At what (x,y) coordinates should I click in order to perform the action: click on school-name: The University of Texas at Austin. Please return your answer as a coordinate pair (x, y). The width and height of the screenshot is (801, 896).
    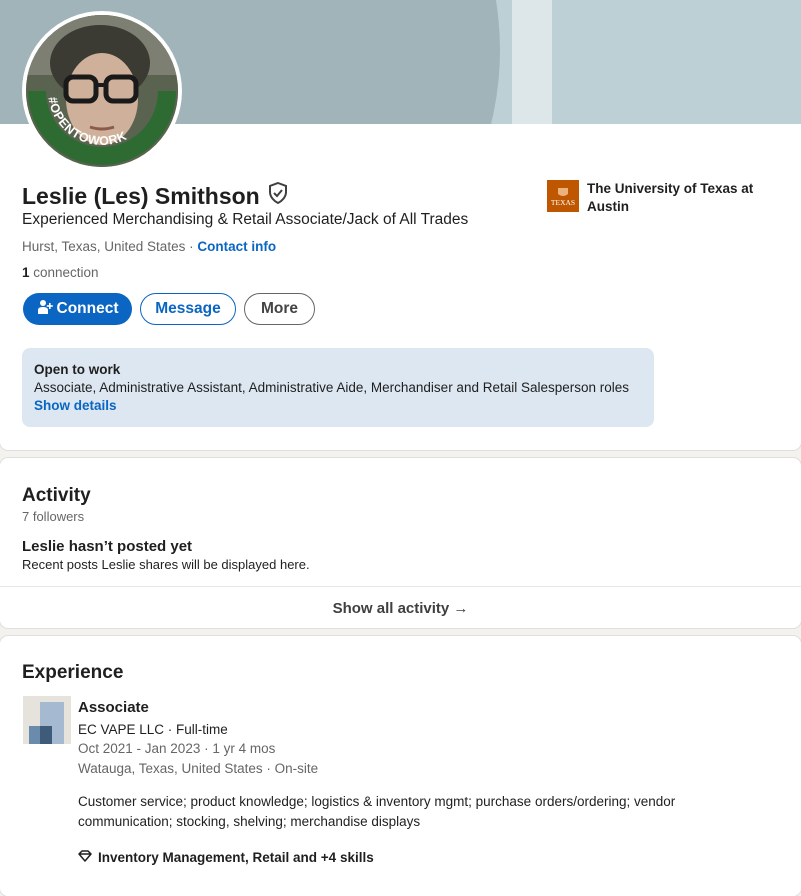
    Looking at the image, I should click on (670, 197).